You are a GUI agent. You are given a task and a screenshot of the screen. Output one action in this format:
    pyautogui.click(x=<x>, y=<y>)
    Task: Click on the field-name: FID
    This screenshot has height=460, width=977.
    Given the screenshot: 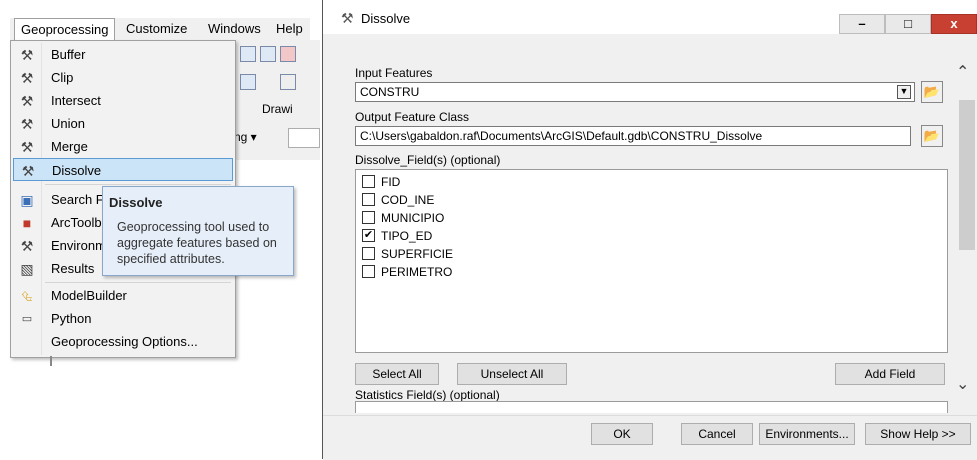 What is the action you would take?
    pyautogui.click(x=391, y=182)
    